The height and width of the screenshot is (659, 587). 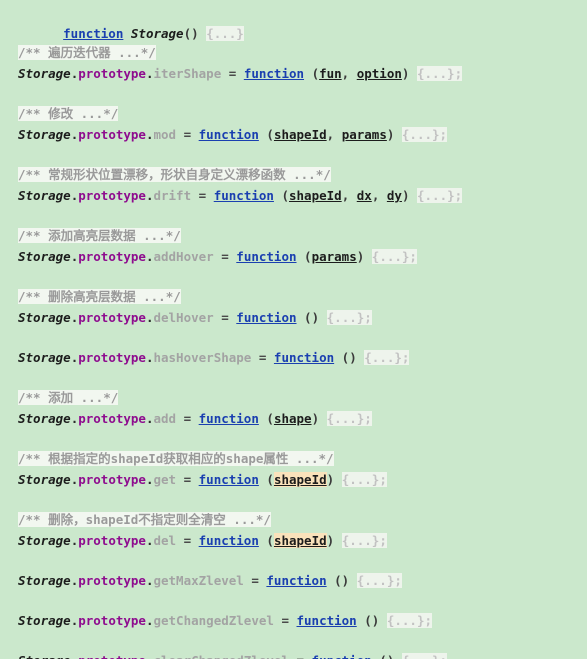 What do you see at coordinates (394, 195) in the screenshot?
I see `param-token: dy` at bounding box center [394, 195].